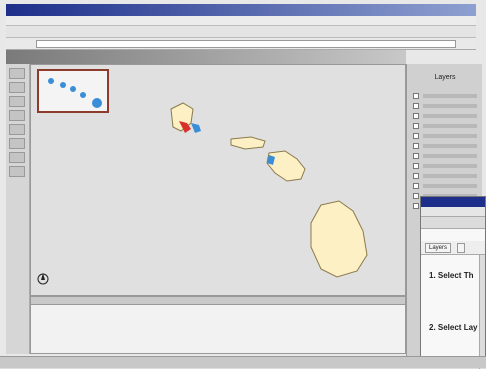 This screenshot has height=369, width=486. I want to click on north-arrow-icon, so click(43, 279).